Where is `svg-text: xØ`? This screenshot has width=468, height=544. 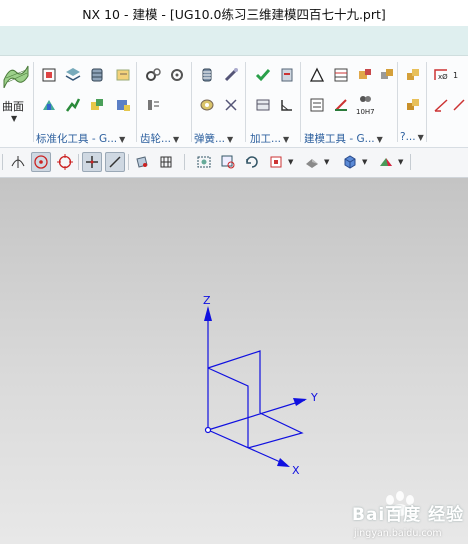 svg-text: xØ is located at coordinates (443, 77).